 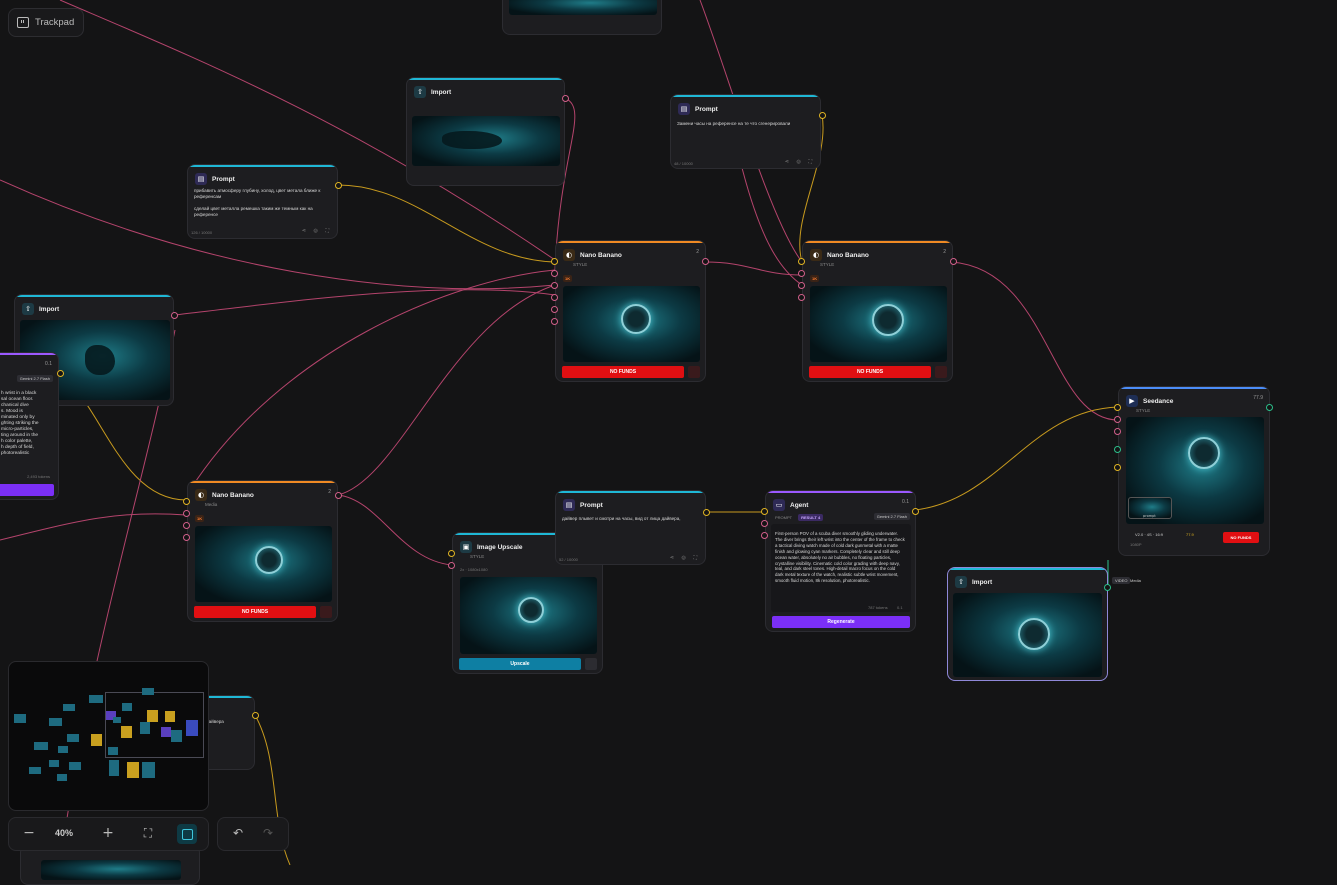 What do you see at coordinates (568, 559) in the screenshot?
I see `character-count: 52 / 10000` at bounding box center [568, 559].